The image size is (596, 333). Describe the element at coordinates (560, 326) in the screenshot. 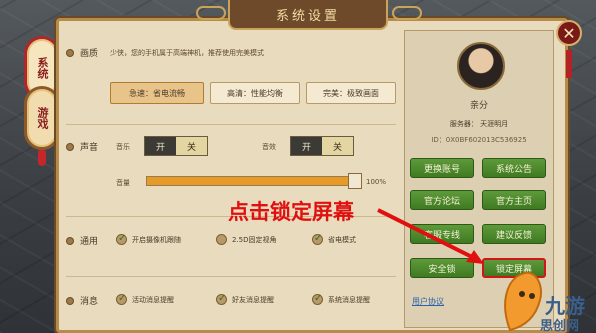

I see `watermark-subtext: 思创网` at that location.